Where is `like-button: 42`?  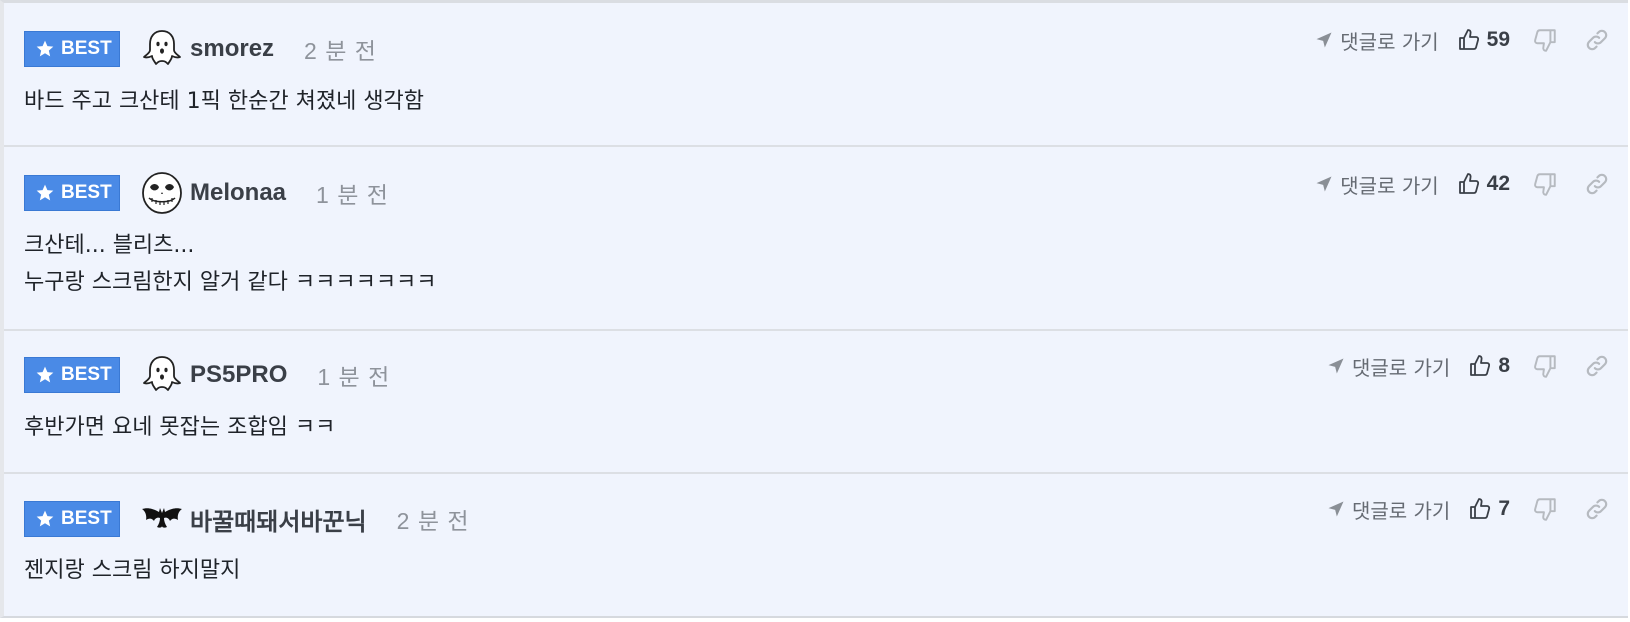 like-button: 42 is located at coordinates (1483, 184).